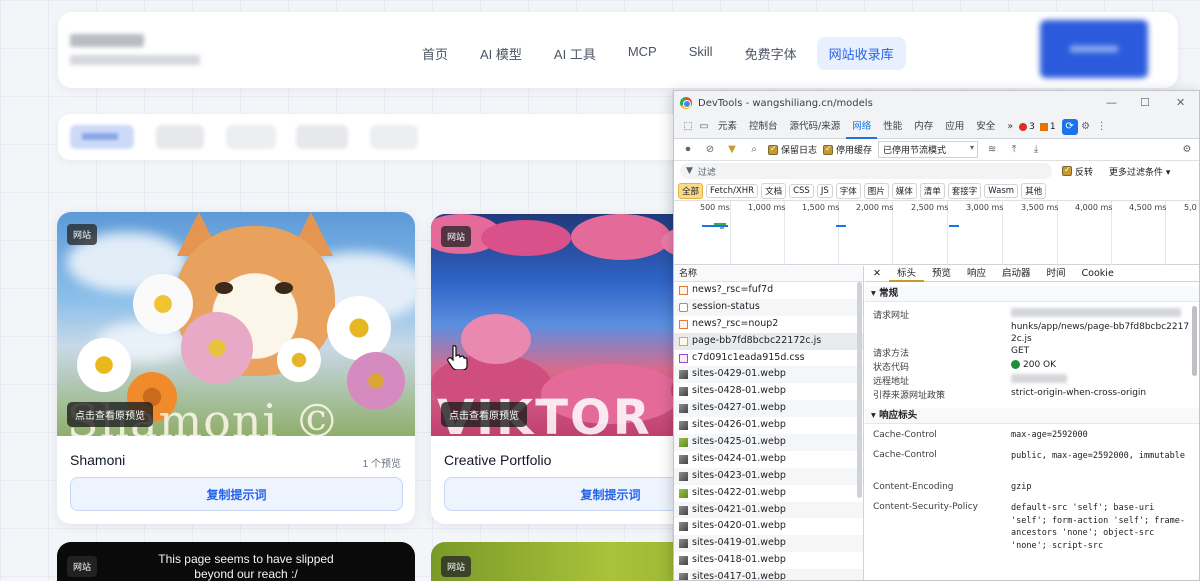  Describe the element at coordinates (575, 53) in the screenshot. I see `nav-item-ai-tools: AI 工具` at that location.